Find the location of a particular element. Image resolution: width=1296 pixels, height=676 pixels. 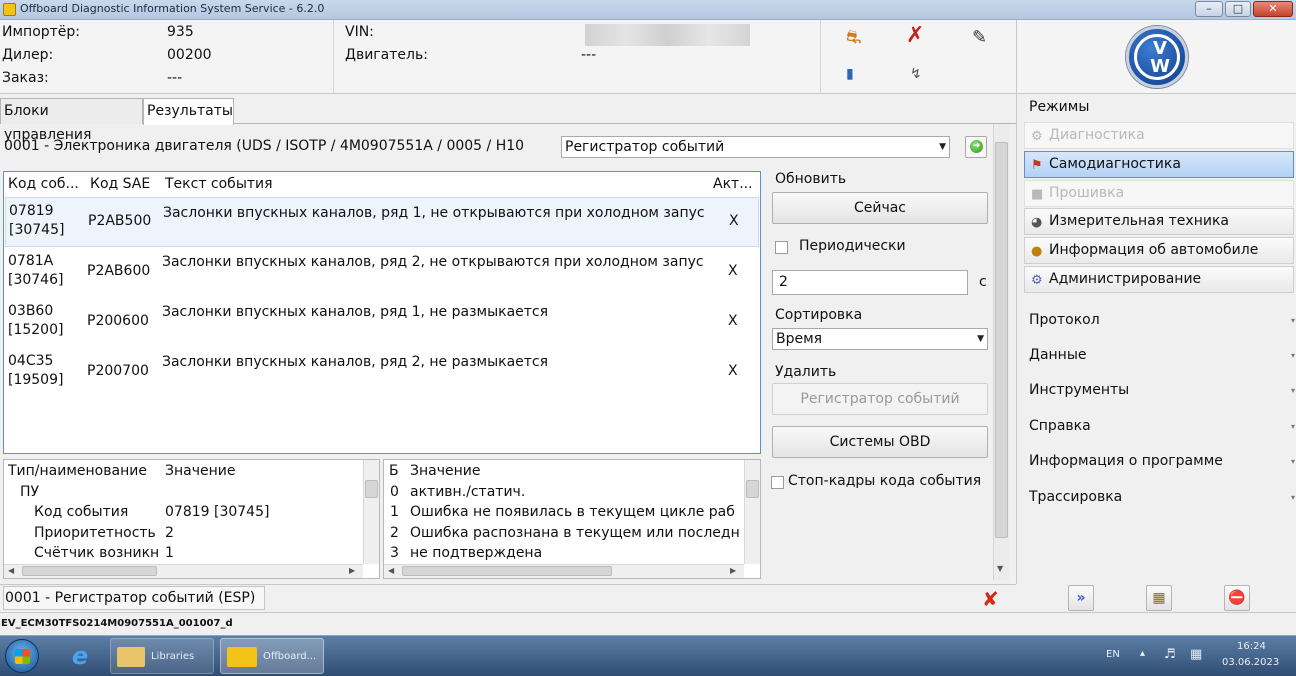

nav-section-tools: Инструменты ▾ is located at coordinates (1162, 390).